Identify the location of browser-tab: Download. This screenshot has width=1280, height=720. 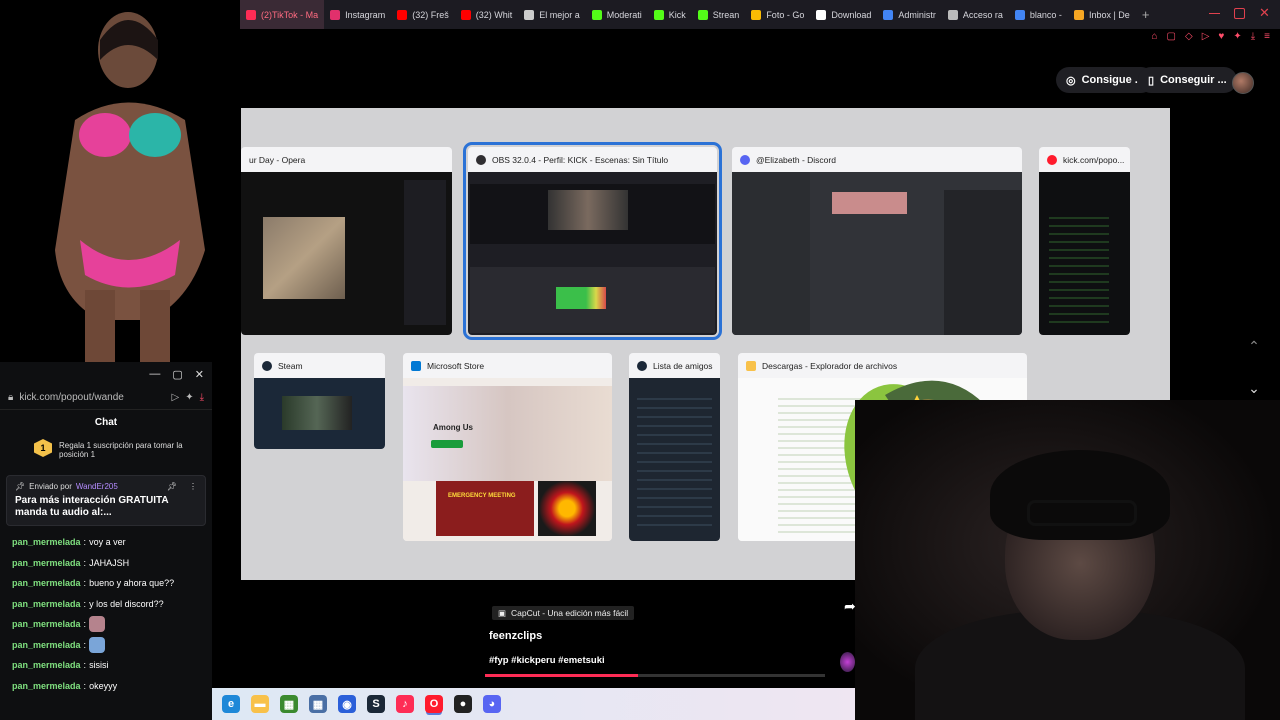
(843, 14).